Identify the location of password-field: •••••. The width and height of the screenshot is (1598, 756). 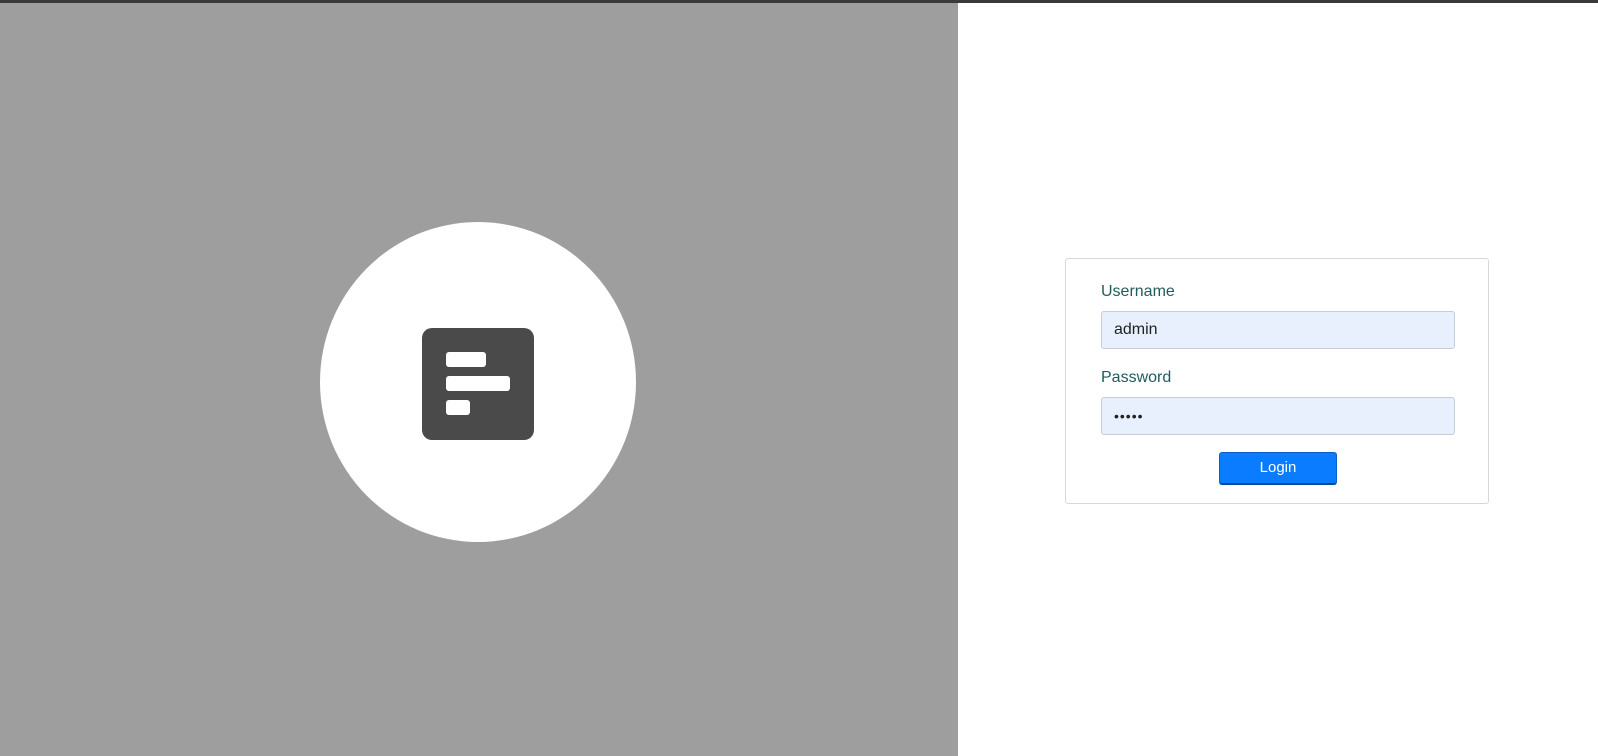
(1278, 416).